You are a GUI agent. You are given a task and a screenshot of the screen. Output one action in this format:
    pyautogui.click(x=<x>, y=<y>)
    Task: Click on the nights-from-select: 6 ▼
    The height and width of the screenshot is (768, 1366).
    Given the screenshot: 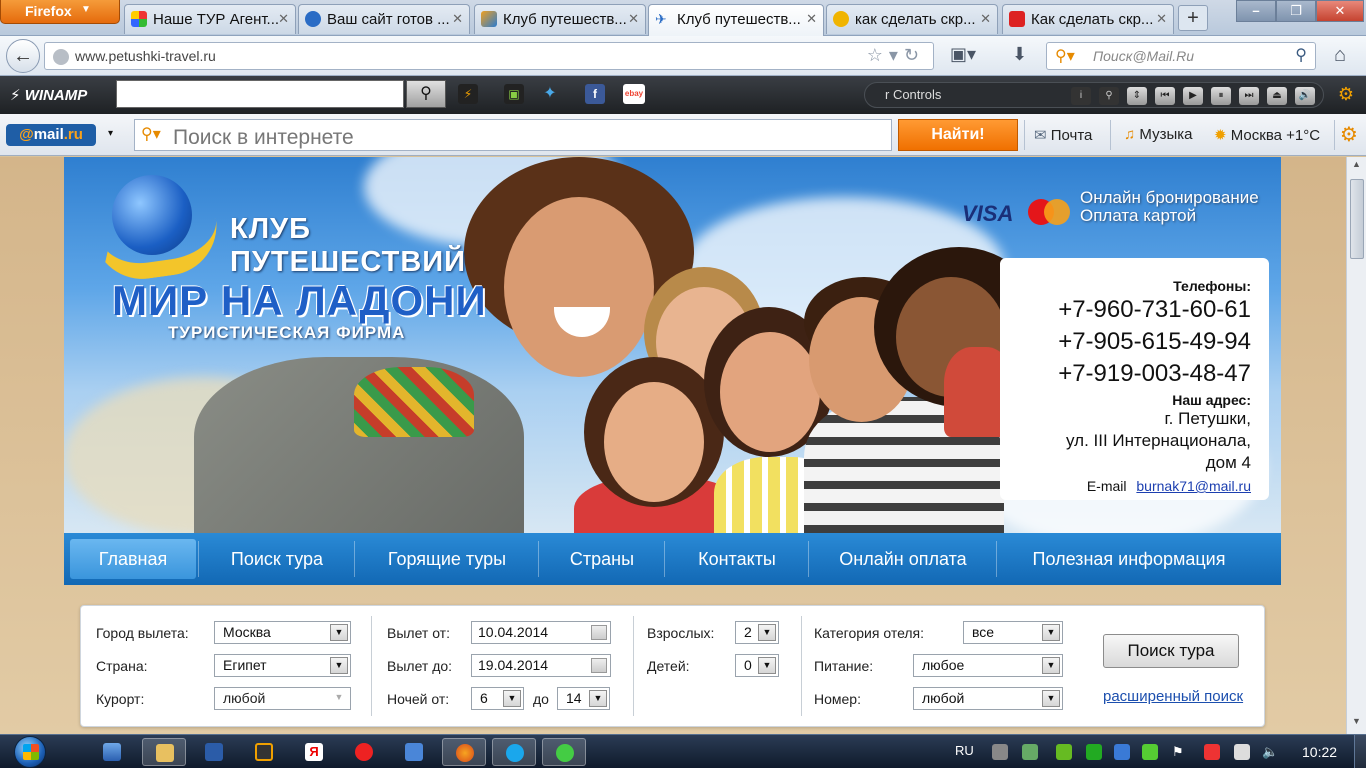 What is the action you would take?
    pyautogui.click(x=497, y=698)
    